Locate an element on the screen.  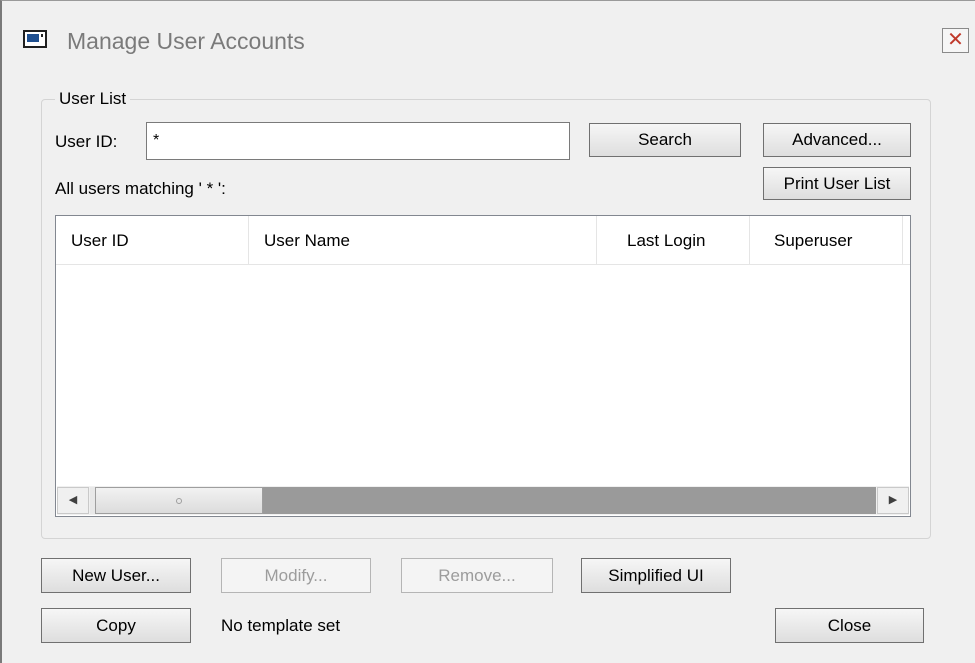
template-status: No template set is located at coordinates (281, 625).